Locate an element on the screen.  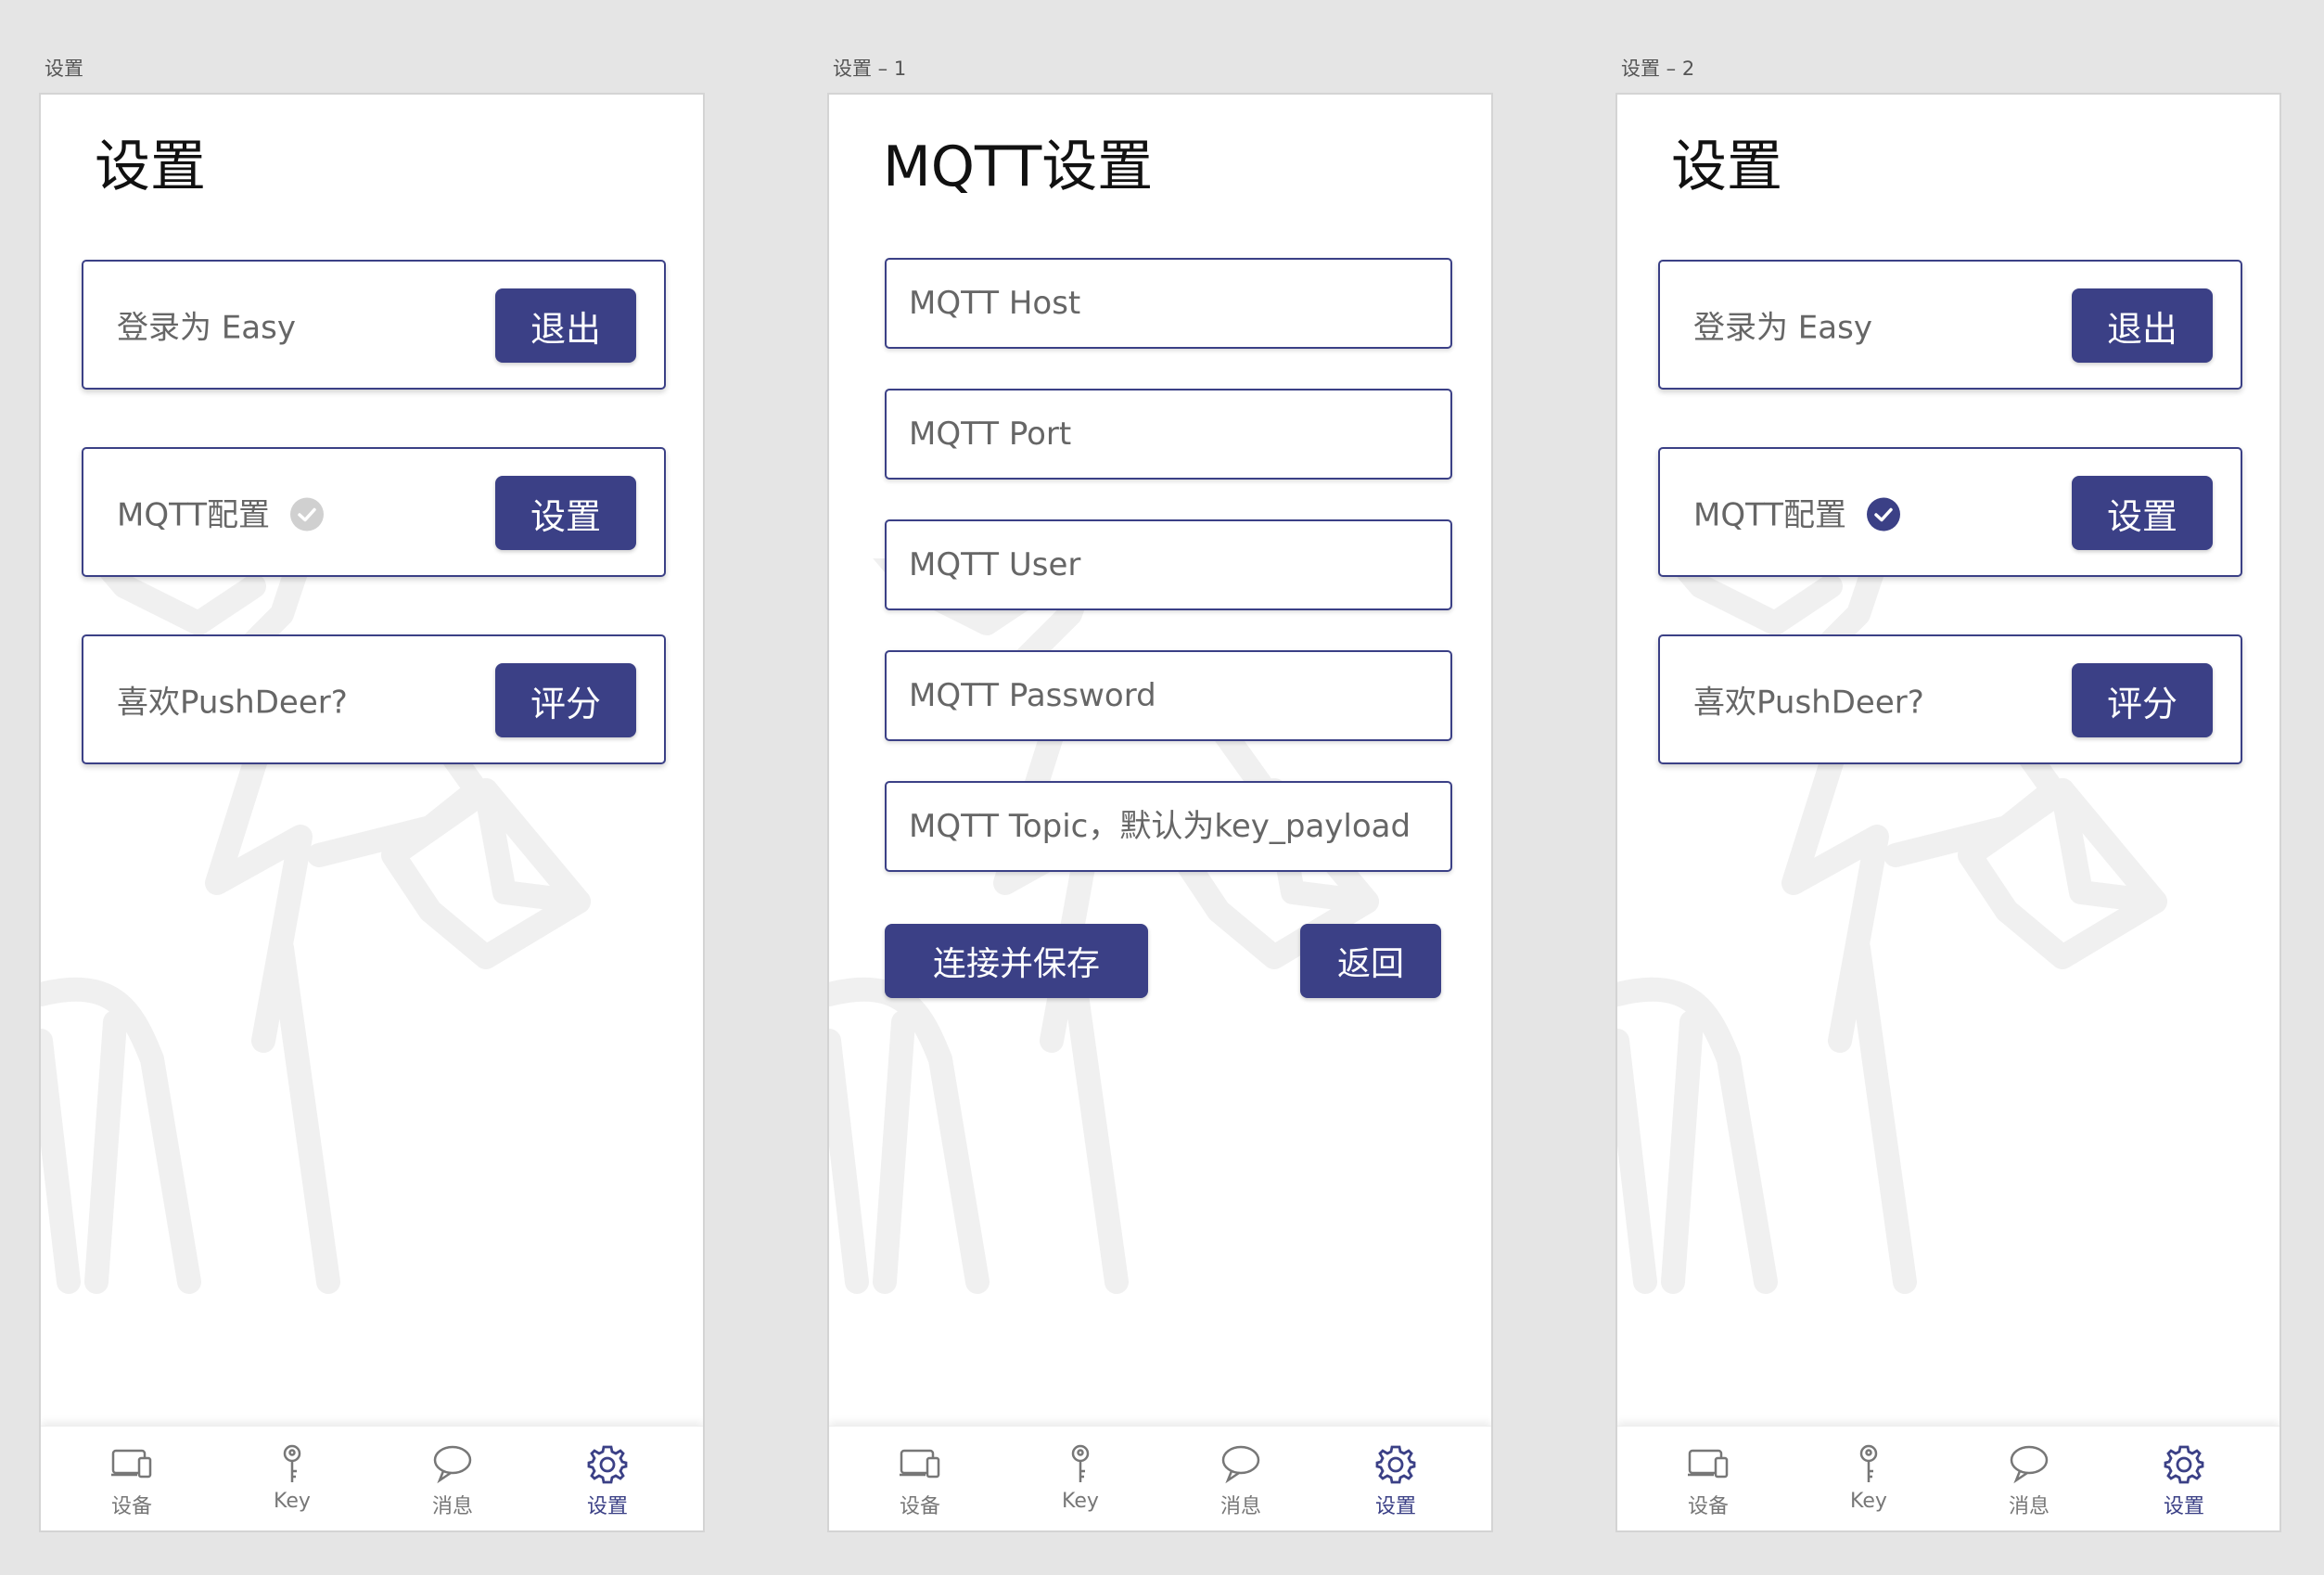
artboard-label: 设置 – 1 is located at coordinates (870, 69).